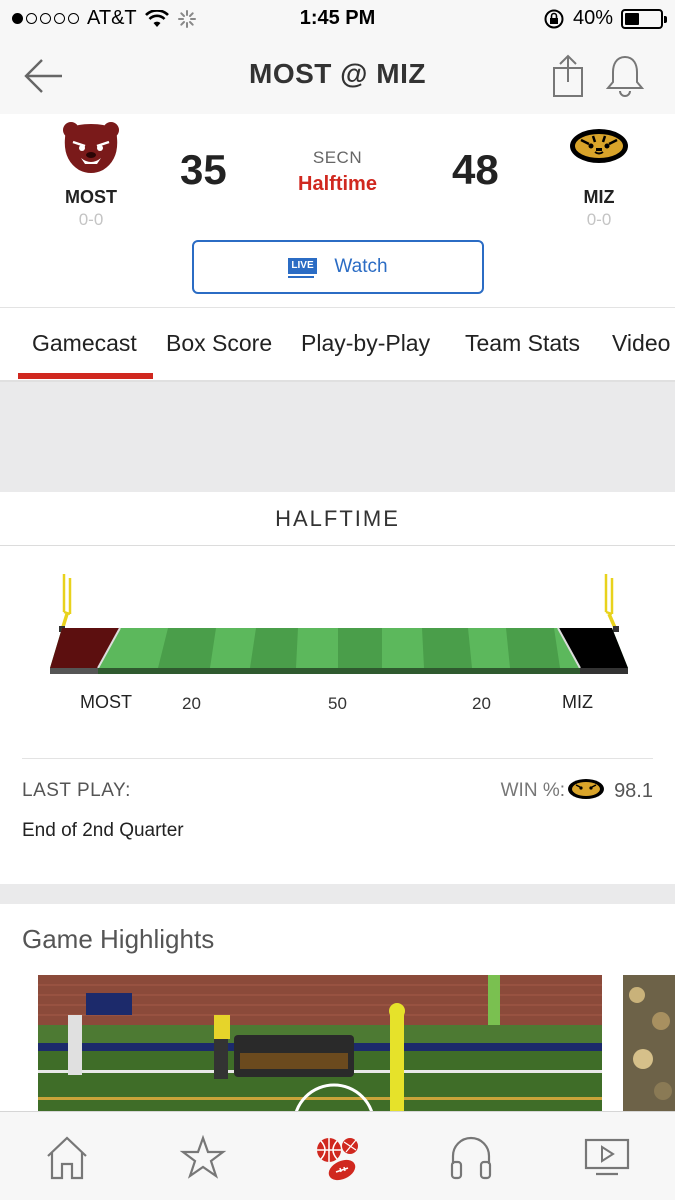 Image resolution: width=675 pixels, height=1200 pixels. What do you see at coordinates (475, 169) in the screenshot?
I see `away-score: 48` at bounding box center [475, 169].